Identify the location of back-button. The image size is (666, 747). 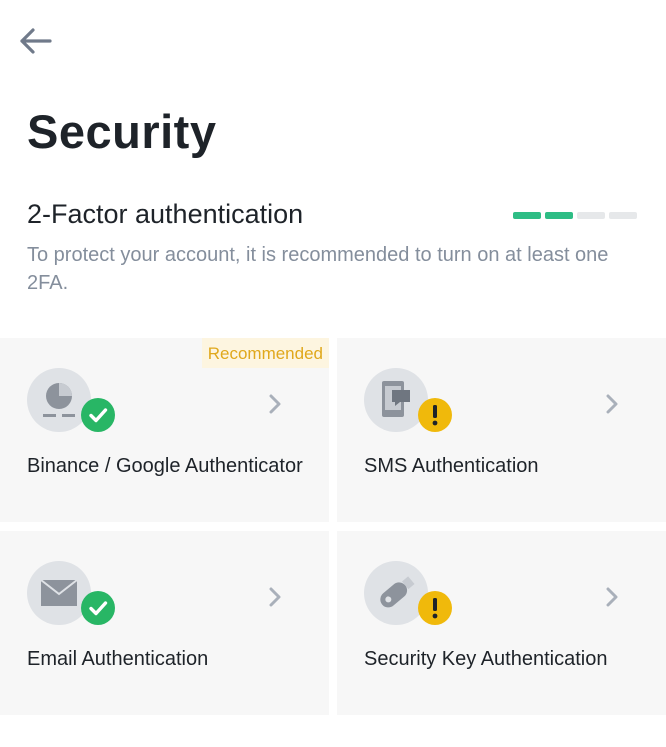
(36, 41).